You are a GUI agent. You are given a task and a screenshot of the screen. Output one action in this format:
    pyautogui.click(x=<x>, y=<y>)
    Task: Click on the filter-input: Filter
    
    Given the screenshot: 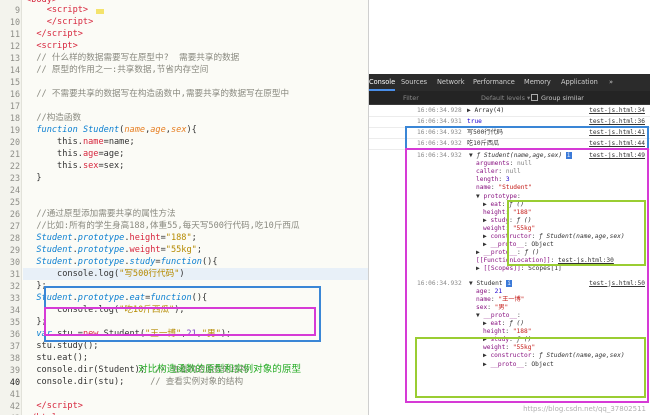 What is the action you would take?
    pyautogui.click(x=438, y=98)
    